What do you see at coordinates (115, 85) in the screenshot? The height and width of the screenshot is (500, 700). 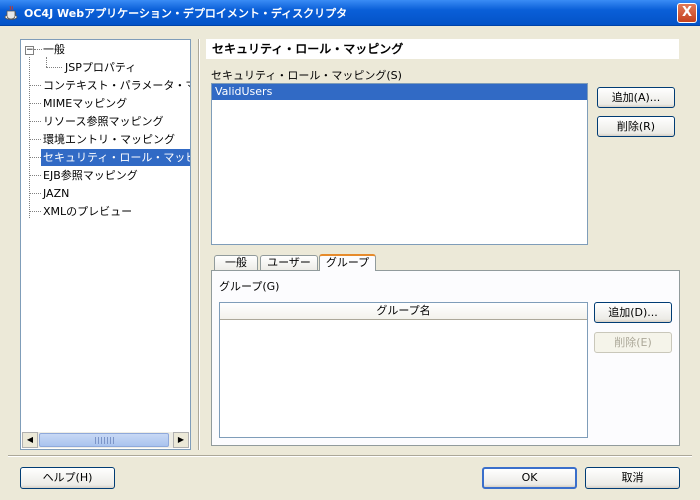 I see `tree-item-context-param-mapping: コンテキスト・パラメータ・マッピング` at bounding box center [115, 85].